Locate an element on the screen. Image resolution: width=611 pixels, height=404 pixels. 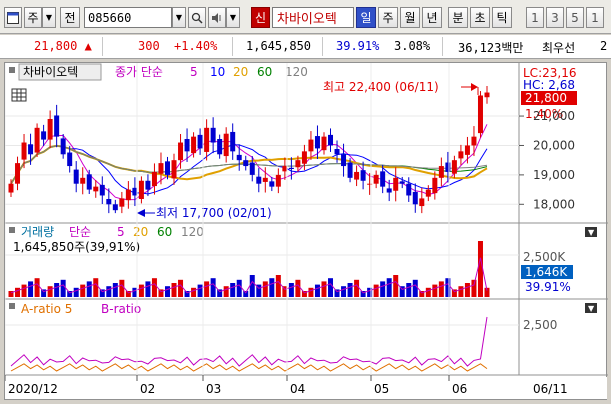
market-type-button: 주 is located at coordinates (33, 17).